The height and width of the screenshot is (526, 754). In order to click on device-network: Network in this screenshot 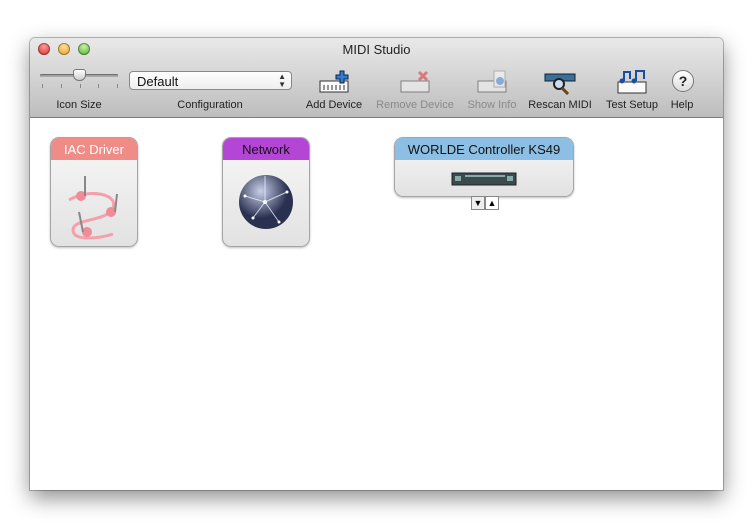, I will do `click(266, 192)`.